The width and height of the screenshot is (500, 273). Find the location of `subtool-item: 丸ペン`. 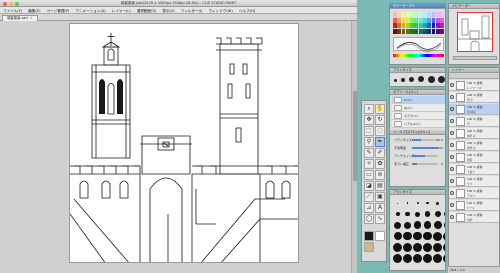

subtool-item: 丸ペン is located at coordinates (418, 108).